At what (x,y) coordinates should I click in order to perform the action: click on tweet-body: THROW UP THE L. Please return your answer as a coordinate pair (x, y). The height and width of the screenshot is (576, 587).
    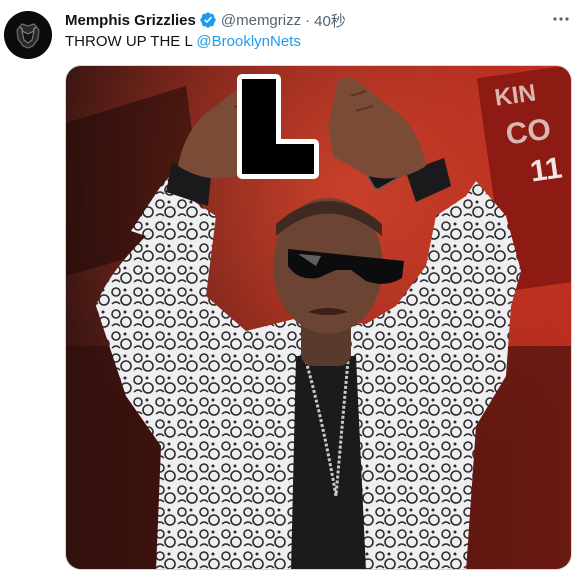
    Looking at the image, I should click on (131, 41).